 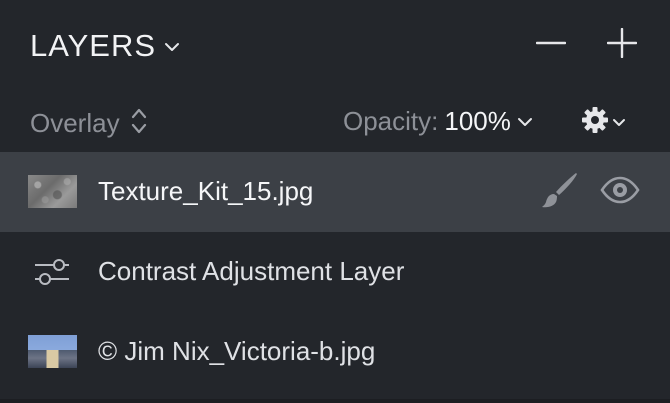 I want to click on plus-icon, so click(x=622, y=45).